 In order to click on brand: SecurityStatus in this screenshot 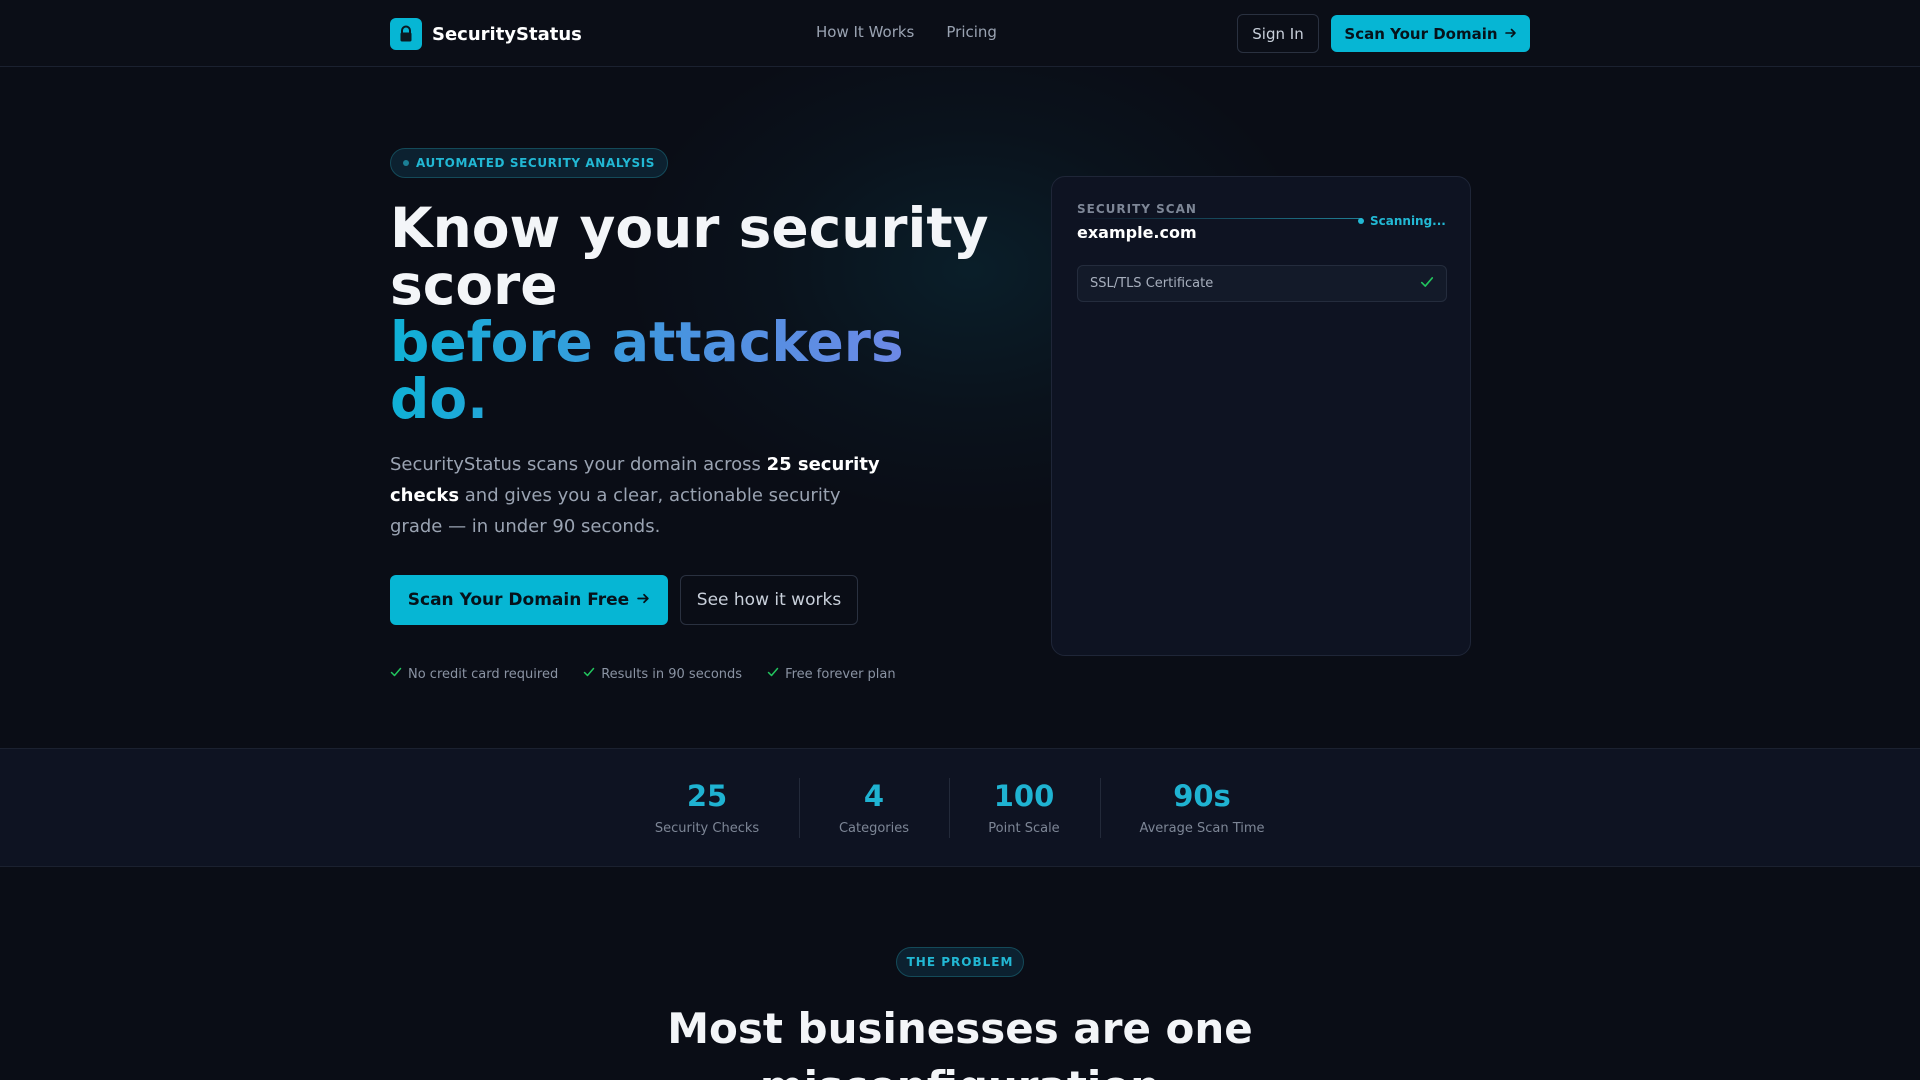, I will do `click(486, 34)`.